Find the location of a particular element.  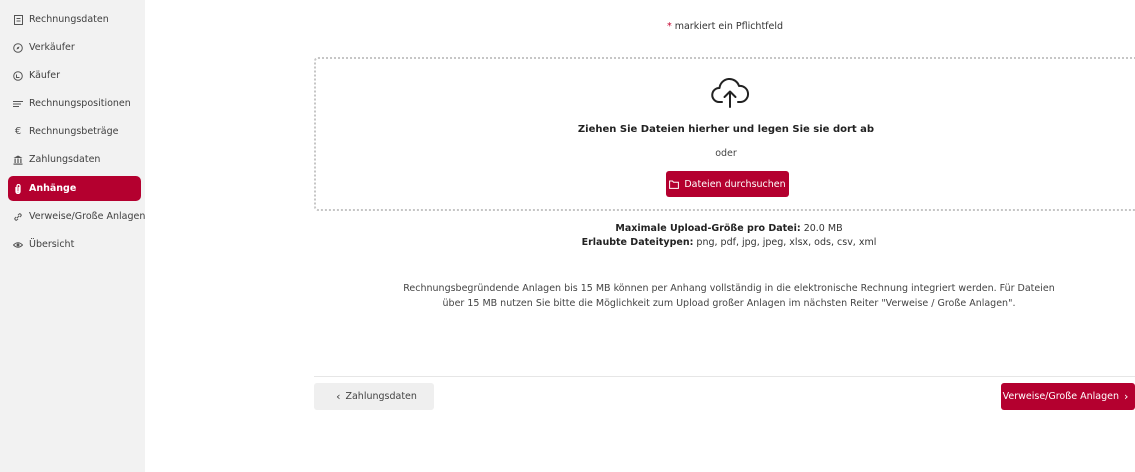

types-value: png, pdf, jpg, jpeg, xlsx, ods, csv, xml is located at coordinates (786, 242).